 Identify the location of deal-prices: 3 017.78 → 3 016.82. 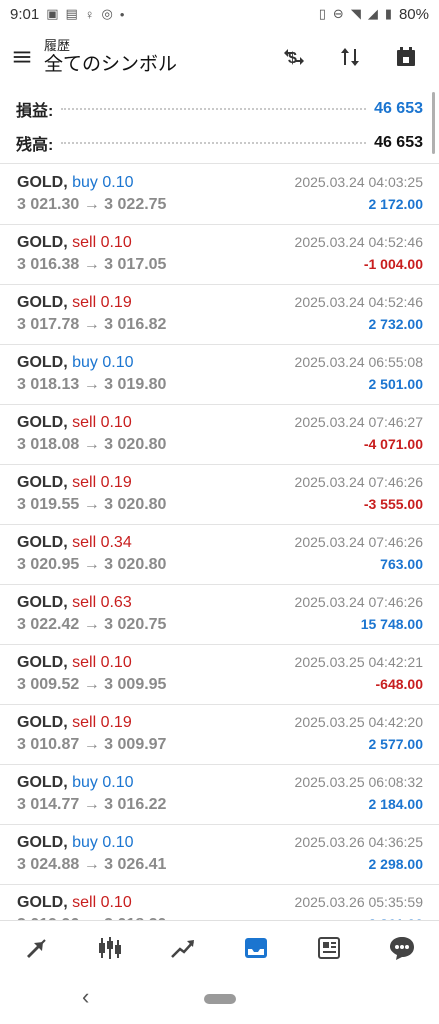
(92, 324).